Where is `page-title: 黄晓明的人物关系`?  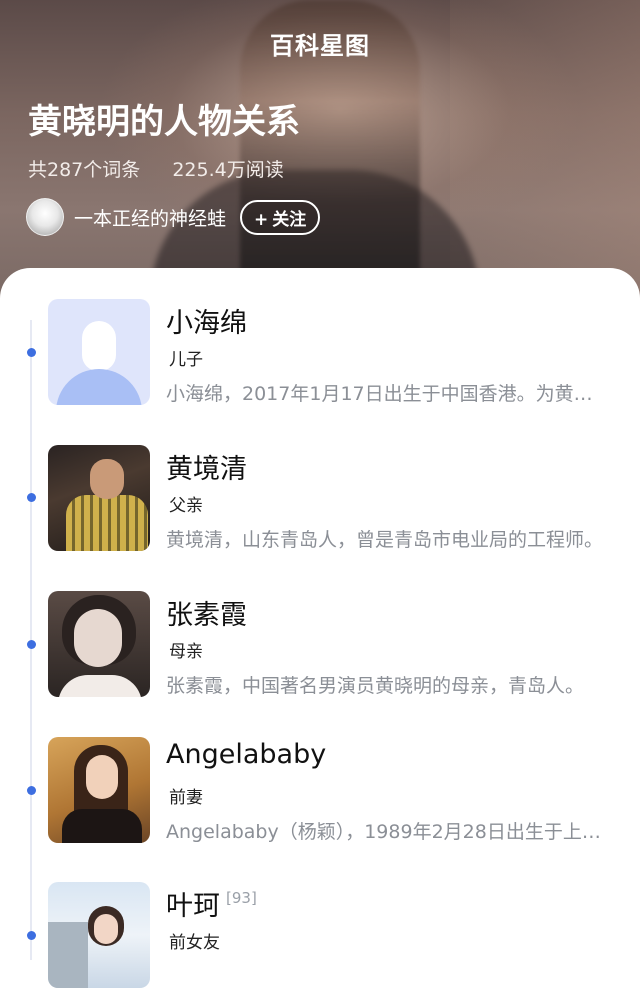 page-title: 黄晓明的人物关系 is located at coordinates (164, 122).